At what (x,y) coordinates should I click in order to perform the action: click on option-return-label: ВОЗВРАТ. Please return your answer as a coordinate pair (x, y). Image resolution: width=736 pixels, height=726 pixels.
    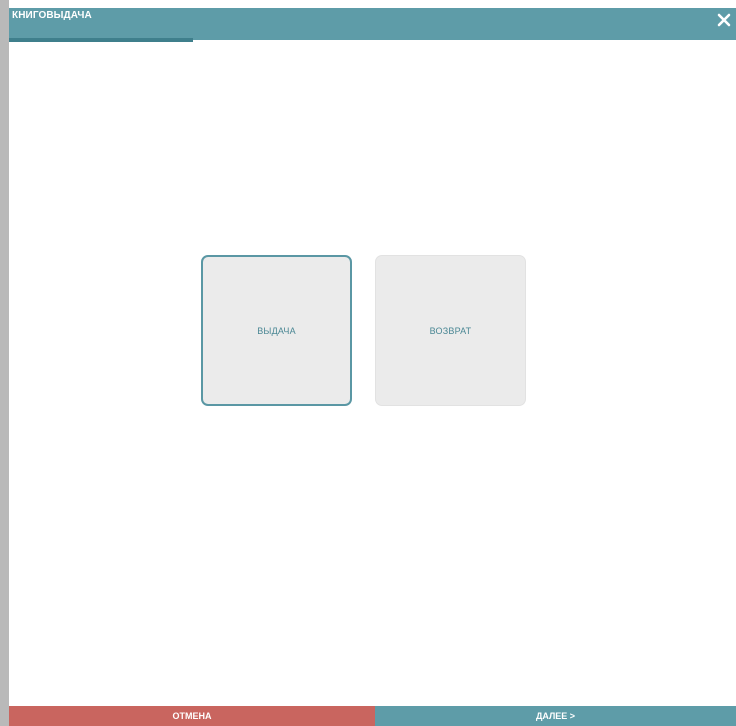
    Looking at the image, I should click on (450, 330).